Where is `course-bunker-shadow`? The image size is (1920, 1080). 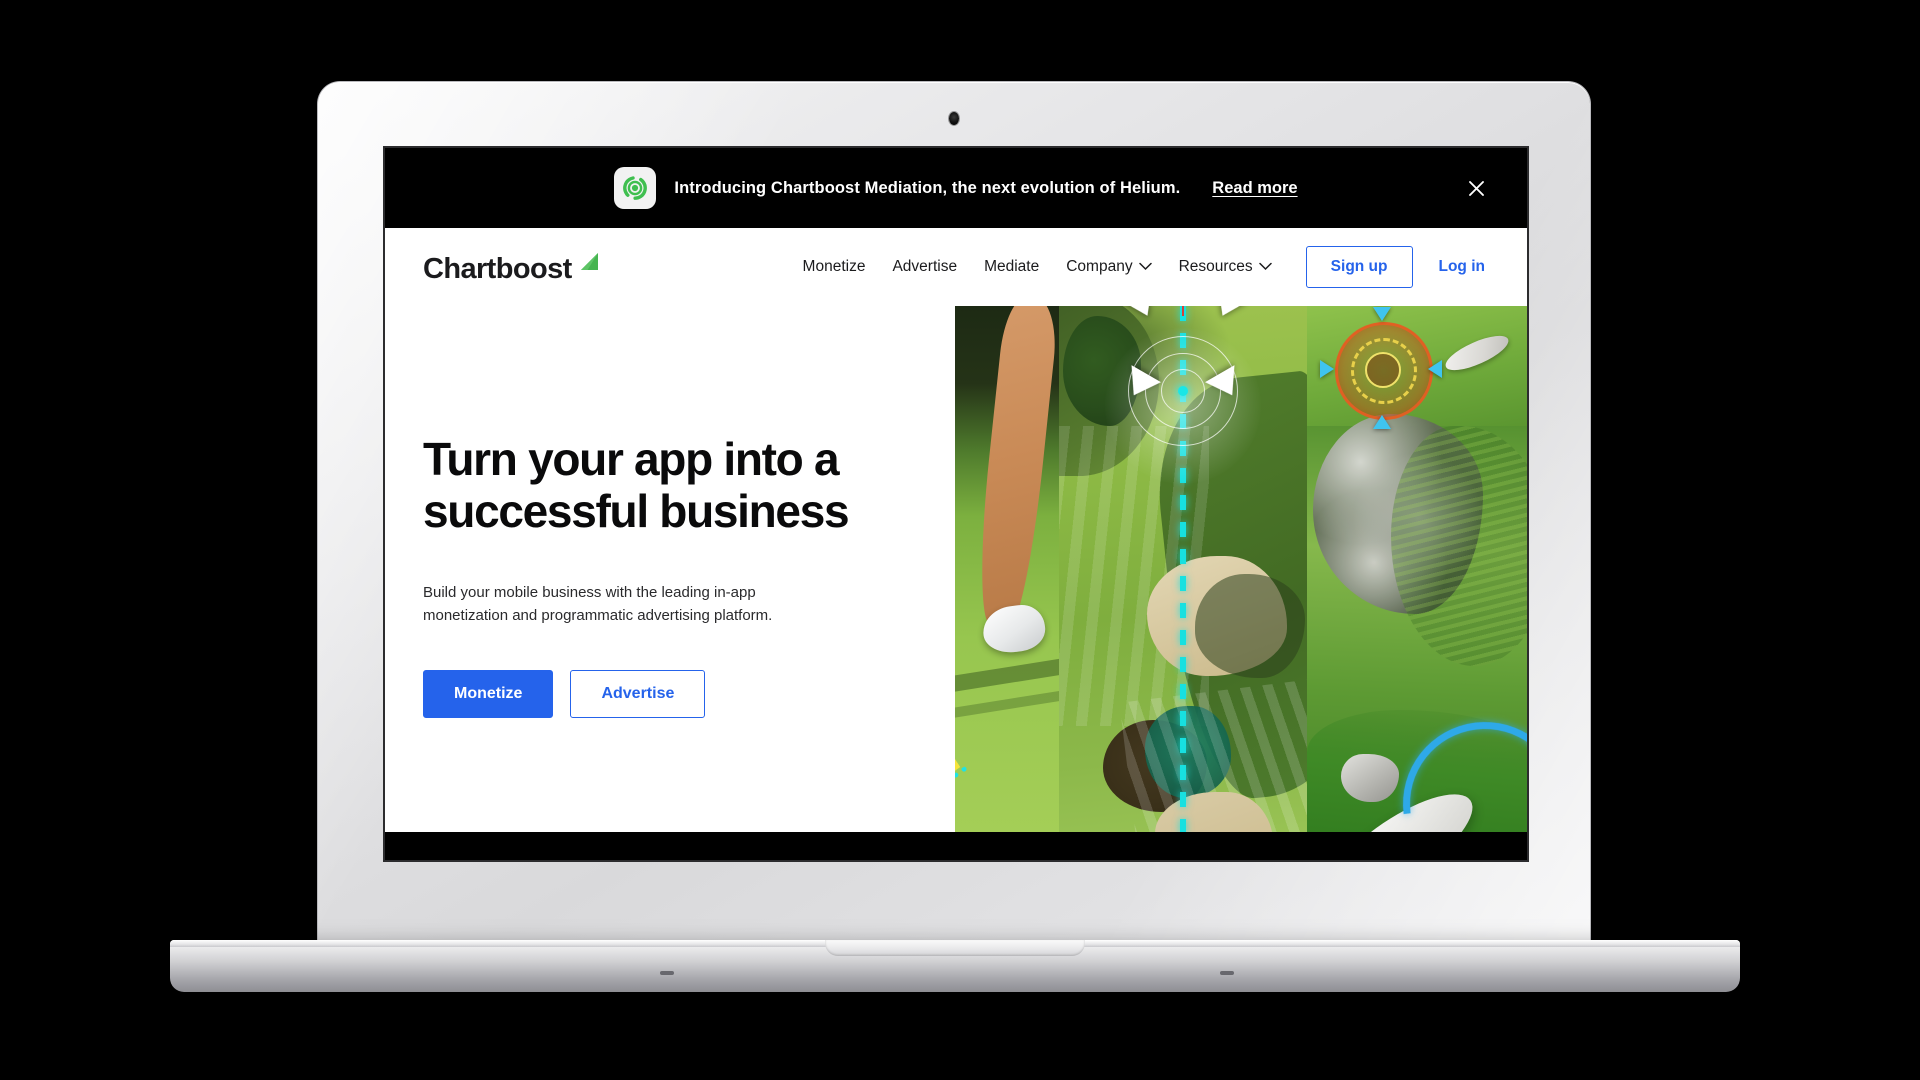 course-bunker-shadow is located at coordinates (1250, 626).